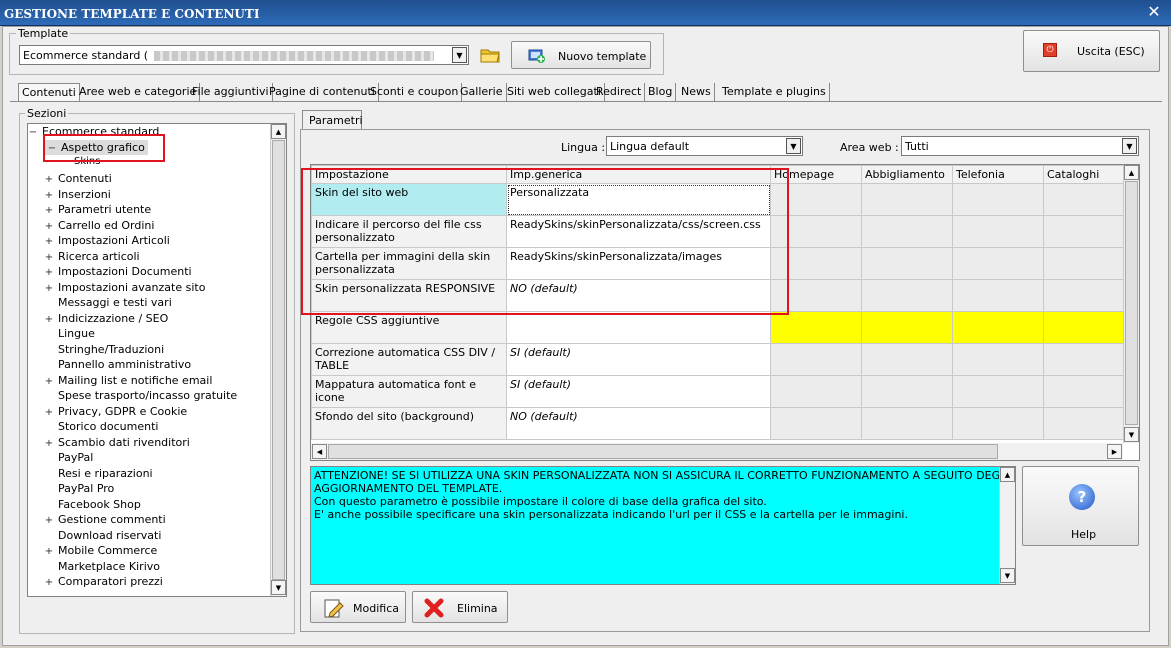 This screenshot has height=648, width=1171. What do you see at coordinates (490, 54) in the screenshot?
I see `open-folder-icon` at bounding box center [490, 54].